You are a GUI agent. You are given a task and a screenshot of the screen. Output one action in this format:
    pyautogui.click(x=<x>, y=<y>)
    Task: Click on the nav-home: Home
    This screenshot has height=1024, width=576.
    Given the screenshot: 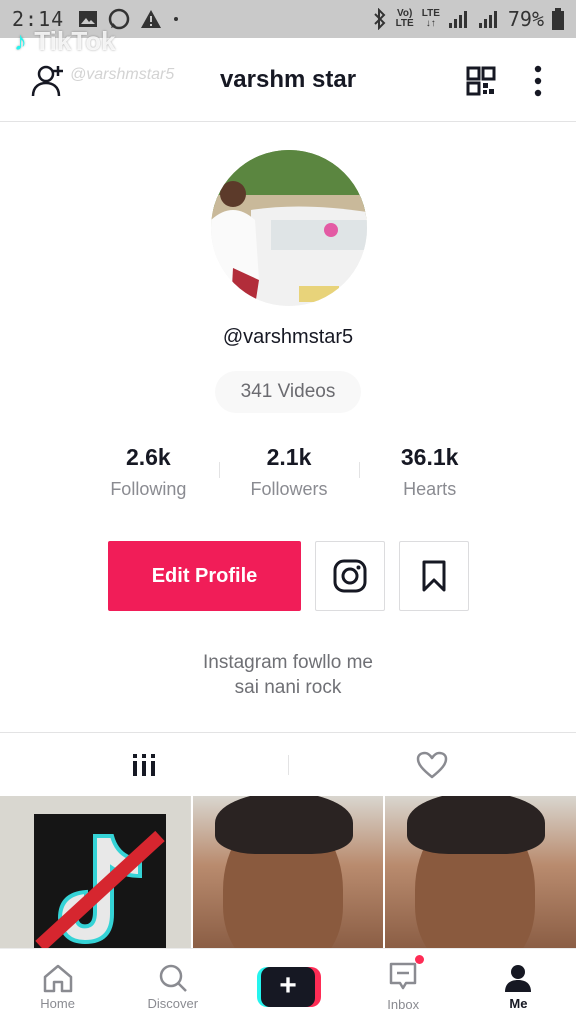 What is the action you would take?
    pyautogui.click(x=57, y=986)
    